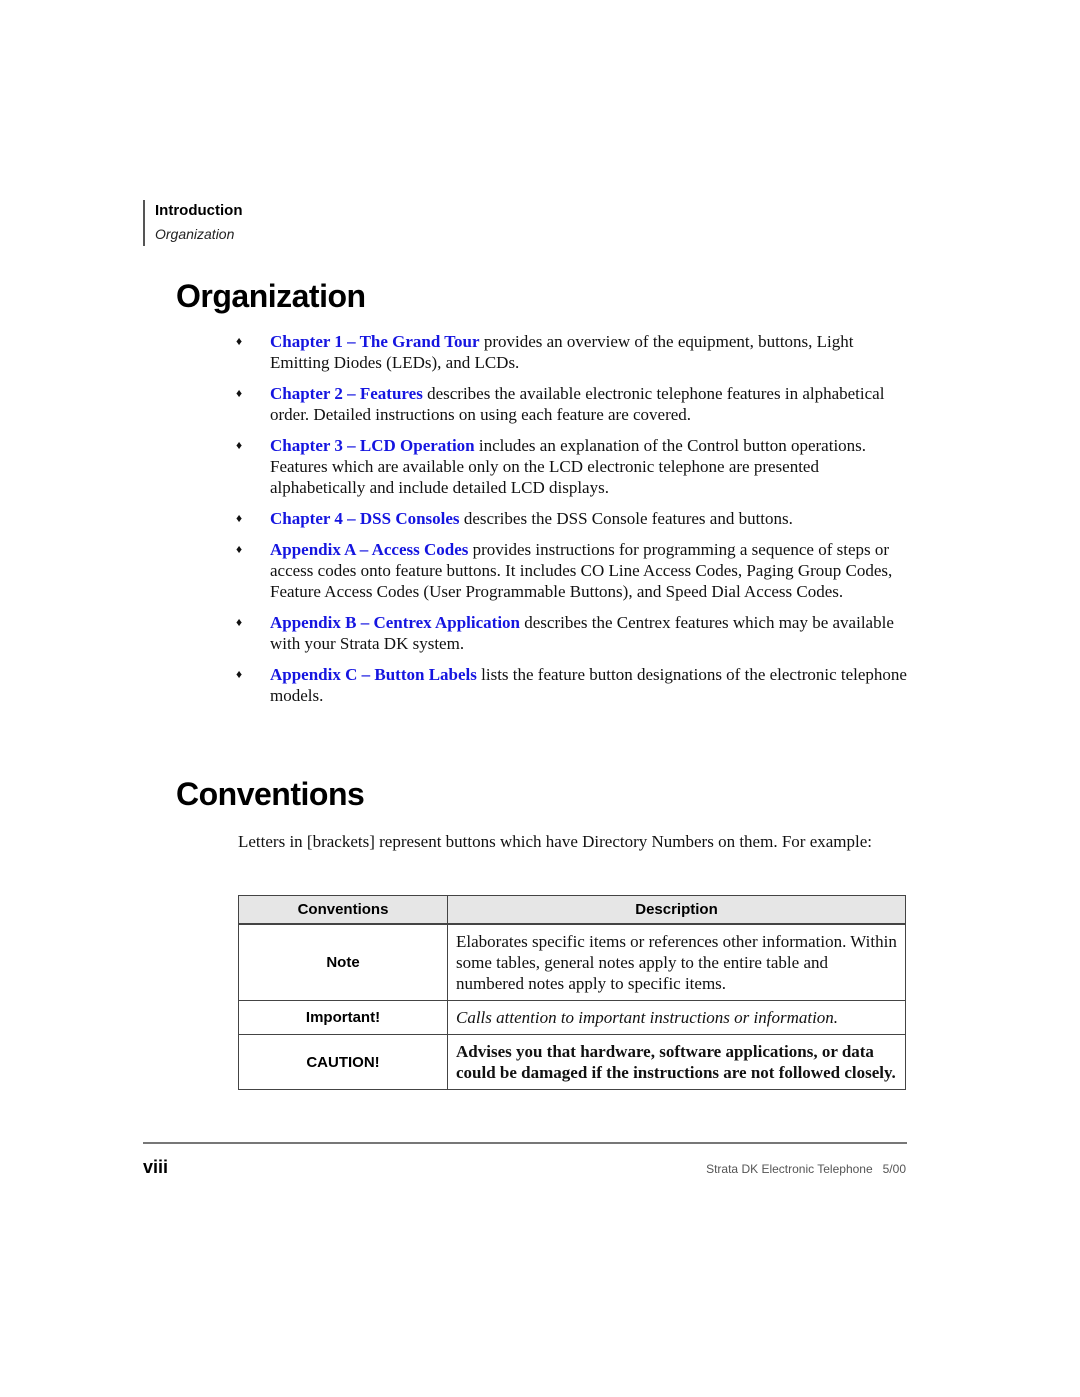 Image resolution: width=1080 pixels, height=1397 pixels. What do you see at coordinates (156, 1167) in the screenshot?
I see `page-number: viii` at bounding box center [156, 1167].